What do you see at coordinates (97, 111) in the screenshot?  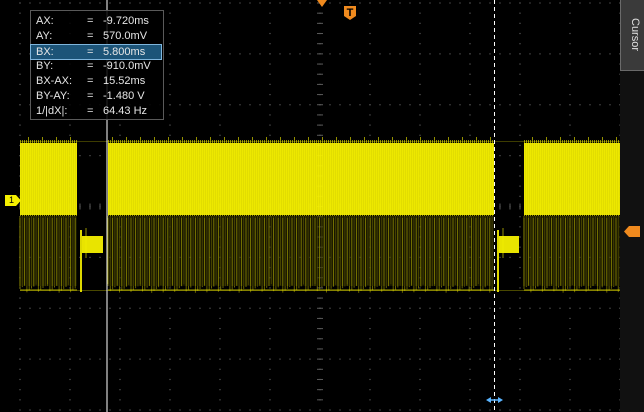 I see `cursor-readout-row: 1/|dX|: = 64.43 Hz` at bounding box center [97, 111].